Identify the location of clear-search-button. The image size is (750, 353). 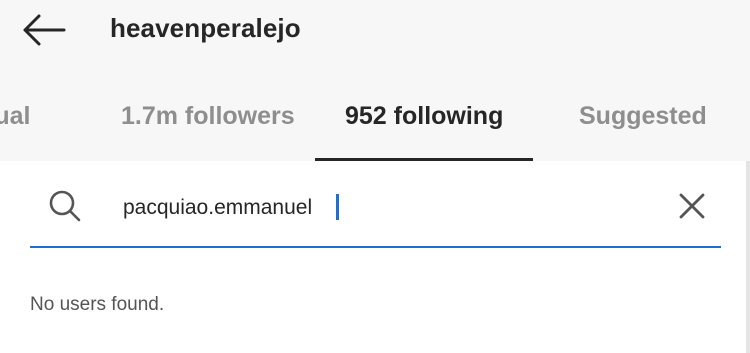
(692, 206).